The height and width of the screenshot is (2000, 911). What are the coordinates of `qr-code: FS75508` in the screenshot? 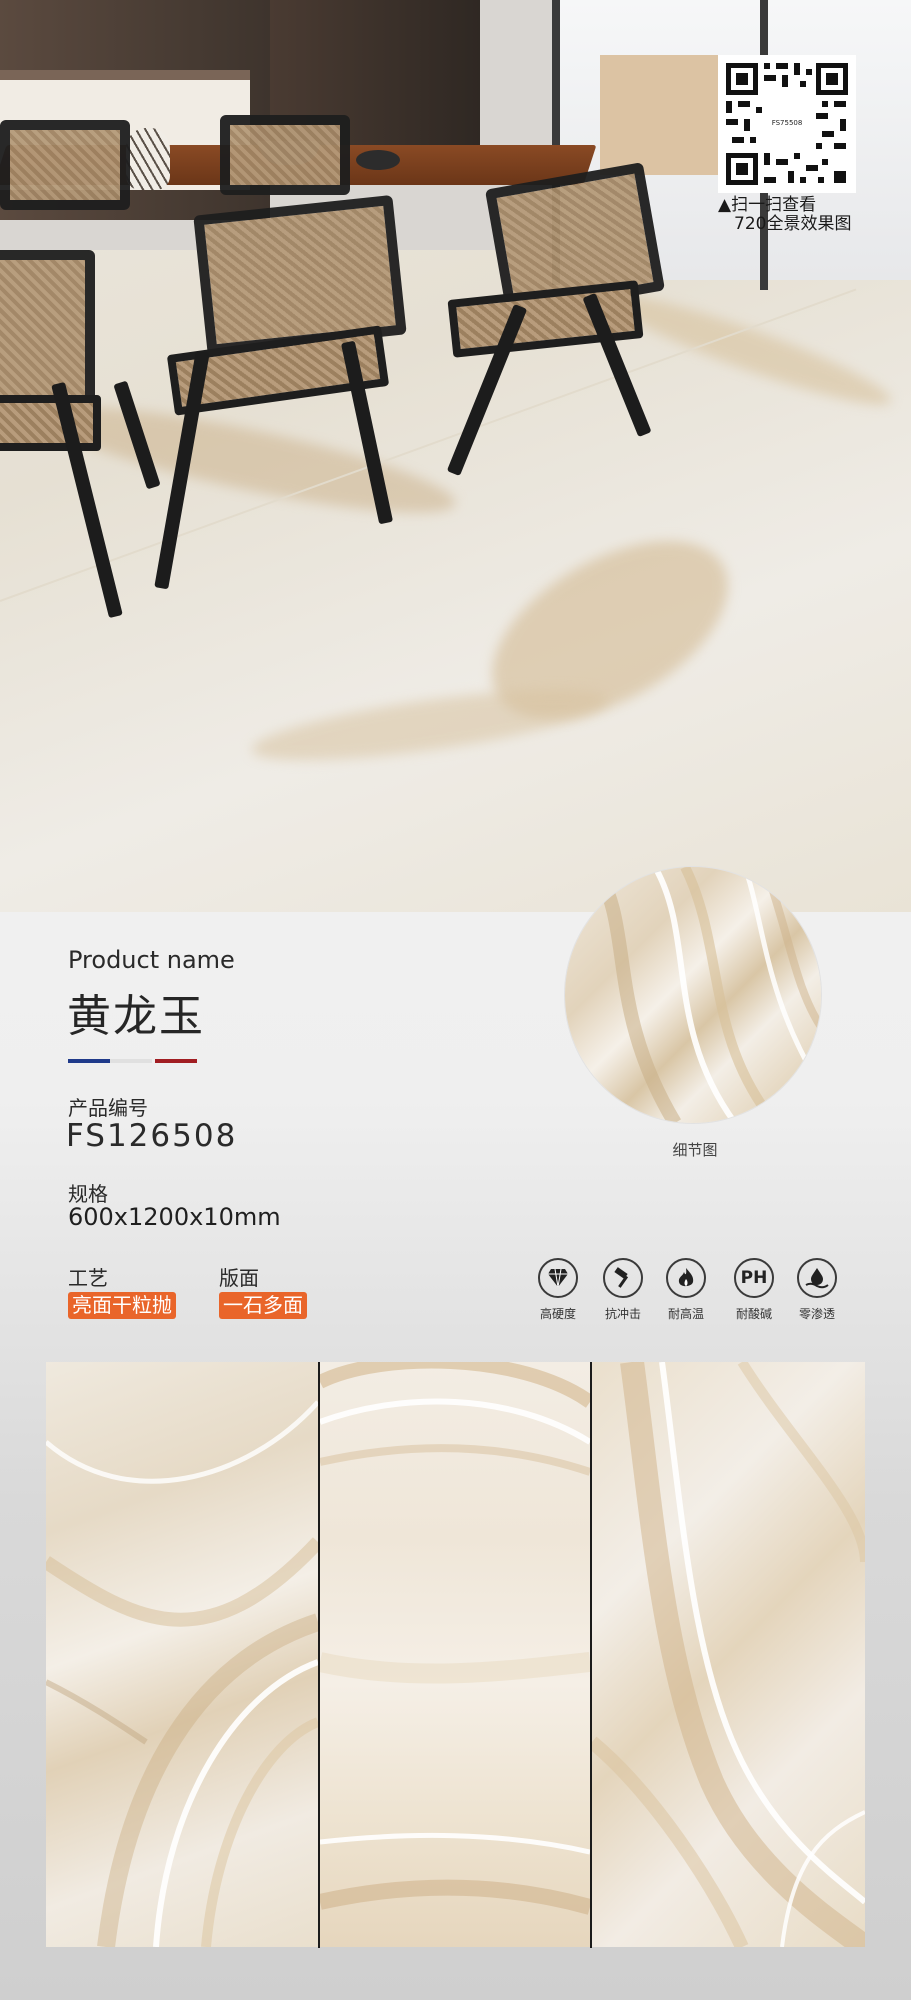 It's located at (787, 124).